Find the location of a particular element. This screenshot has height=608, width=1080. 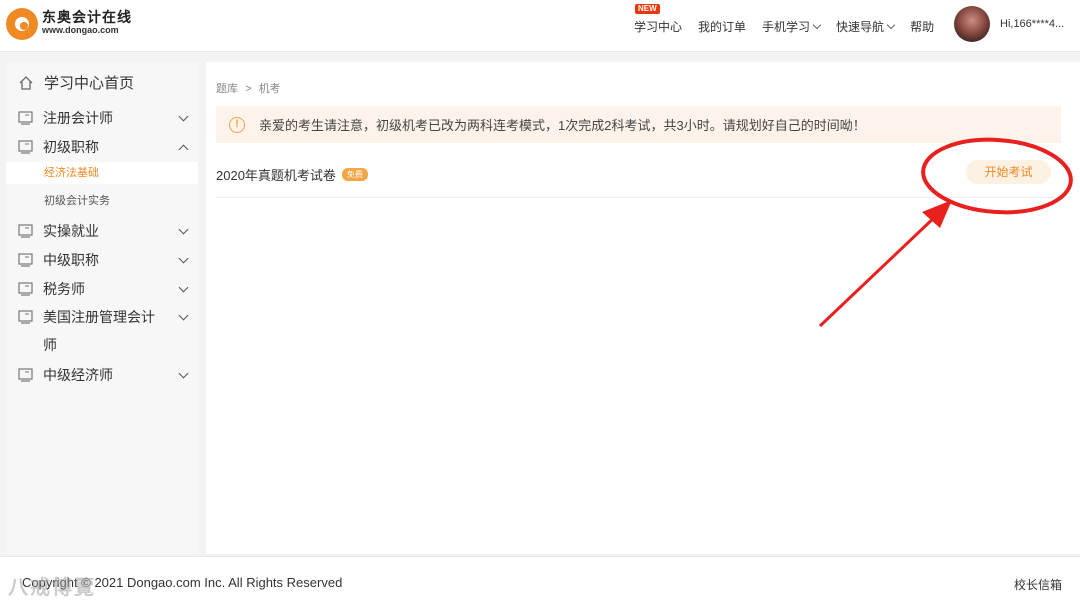

sidebar-item-label: 中级职称 is located at coordinates (71, 260).